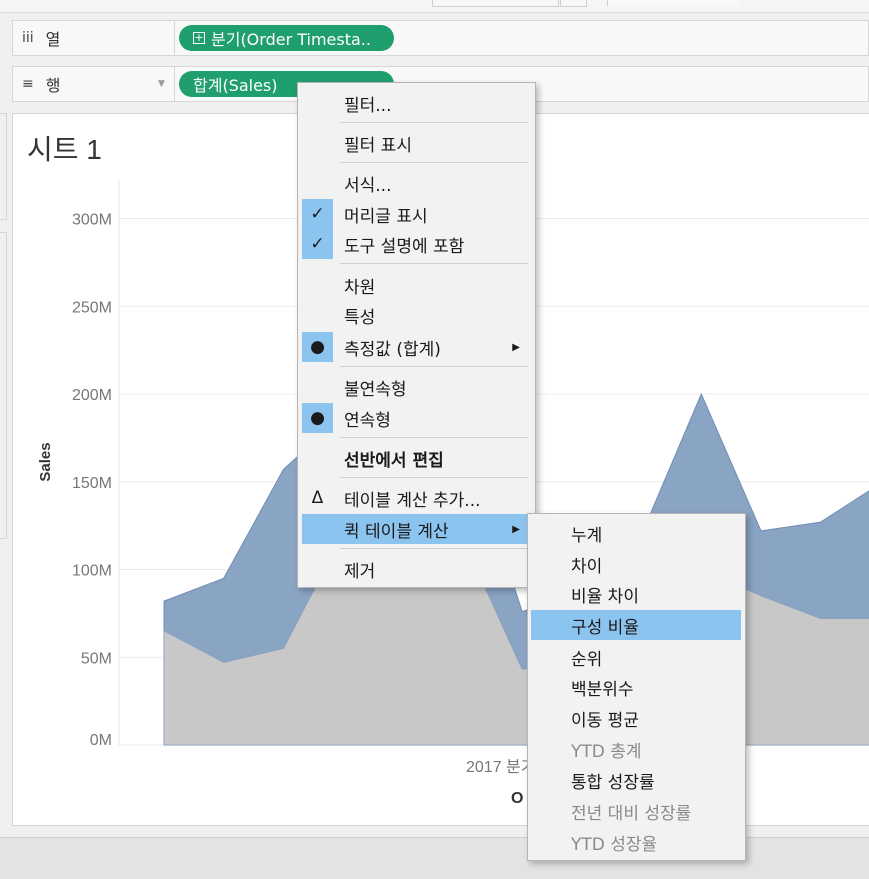  Describe the element at coordinates (636, 780) in the screenshot. I see `submenu-item-compound-growth: 통합 성장률` at that location.